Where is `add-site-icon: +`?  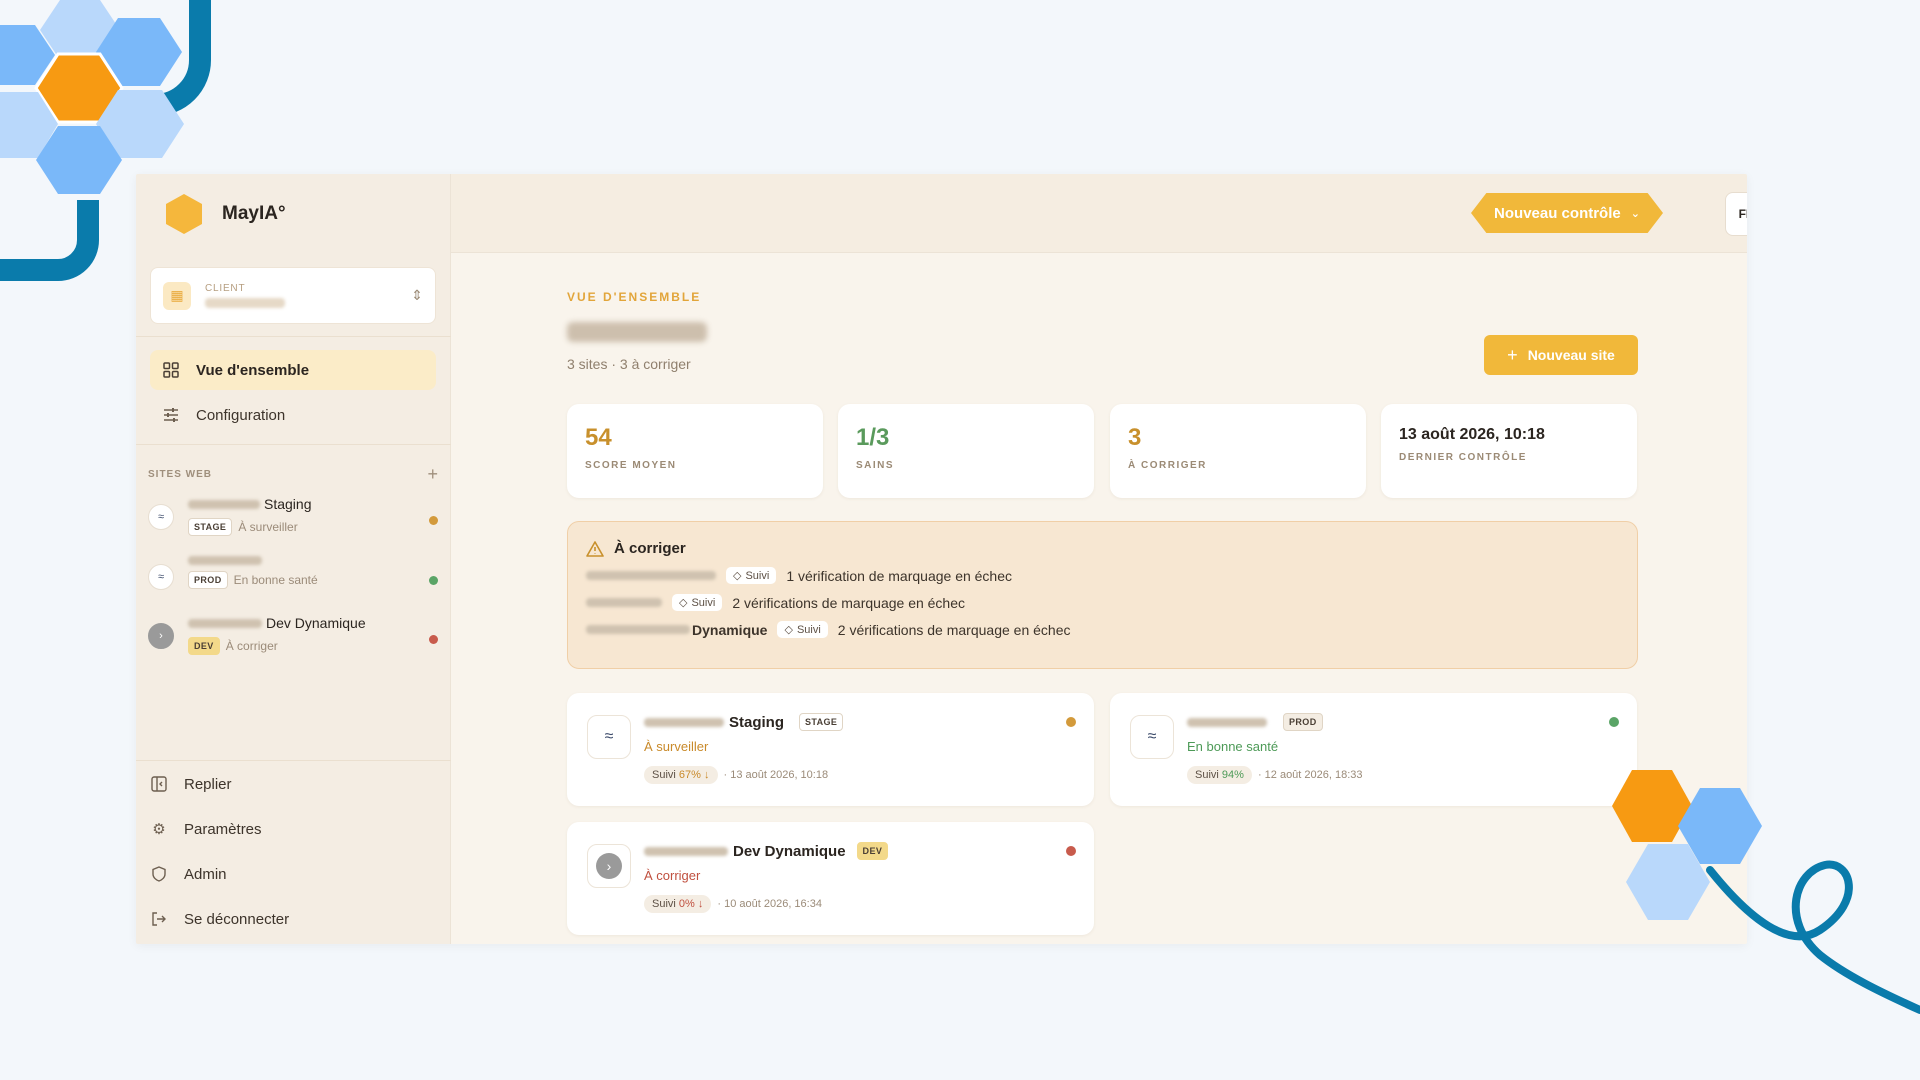 add-site-icon: + is located at coordinates (432, 474).